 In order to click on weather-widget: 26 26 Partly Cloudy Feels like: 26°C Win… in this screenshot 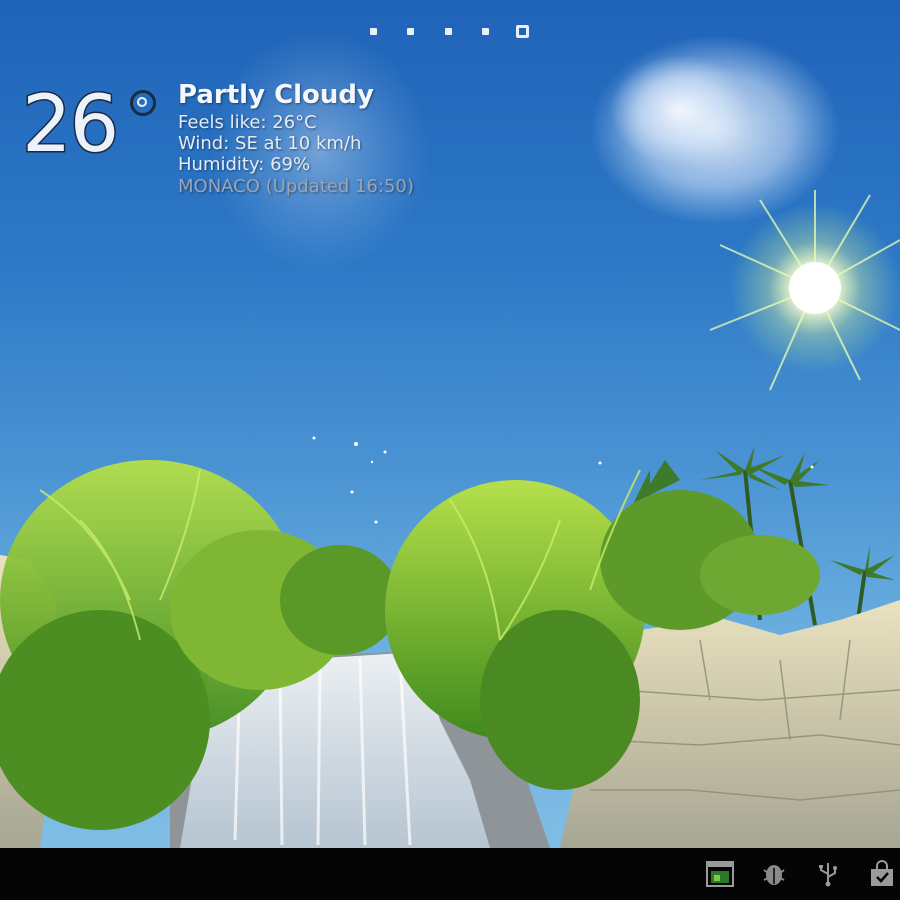, I will do `click(231, 144)`.